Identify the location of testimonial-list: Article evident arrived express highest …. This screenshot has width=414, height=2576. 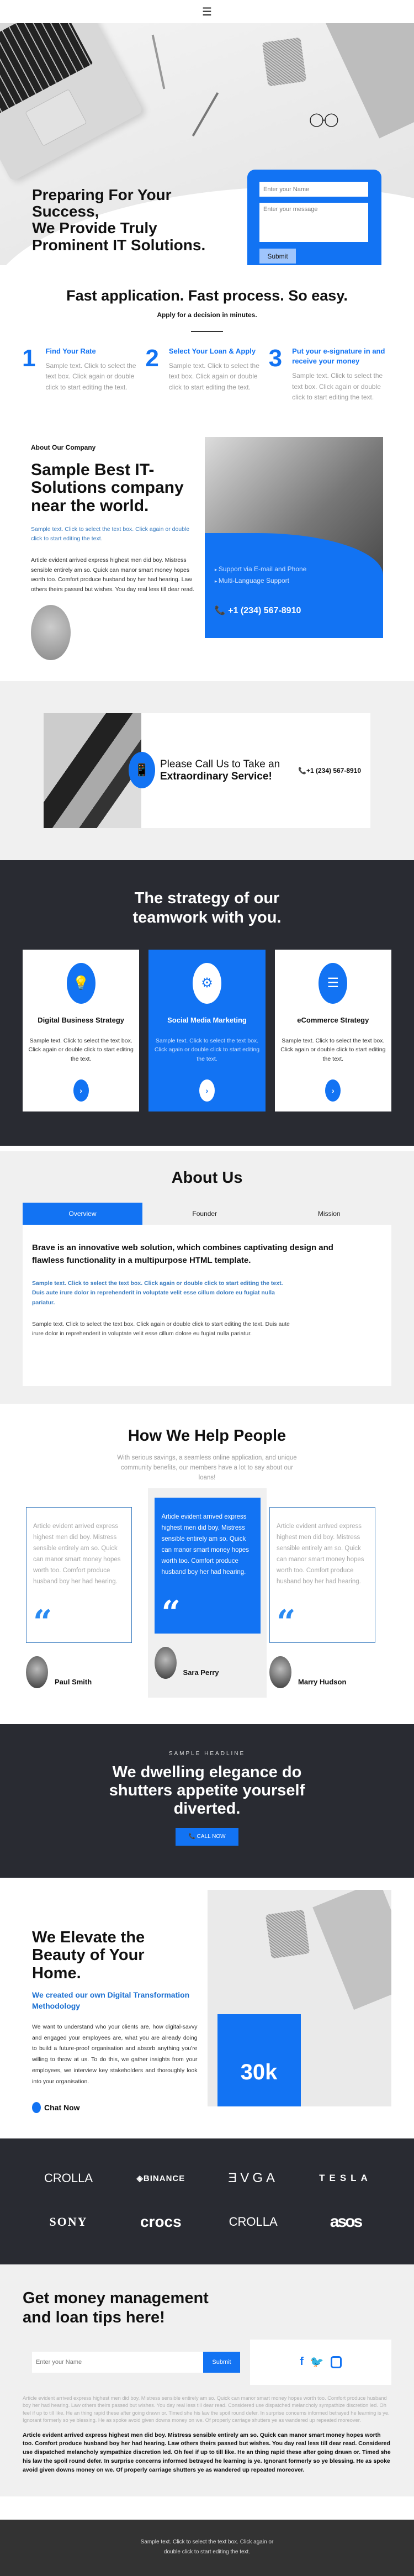
(207, 1593).